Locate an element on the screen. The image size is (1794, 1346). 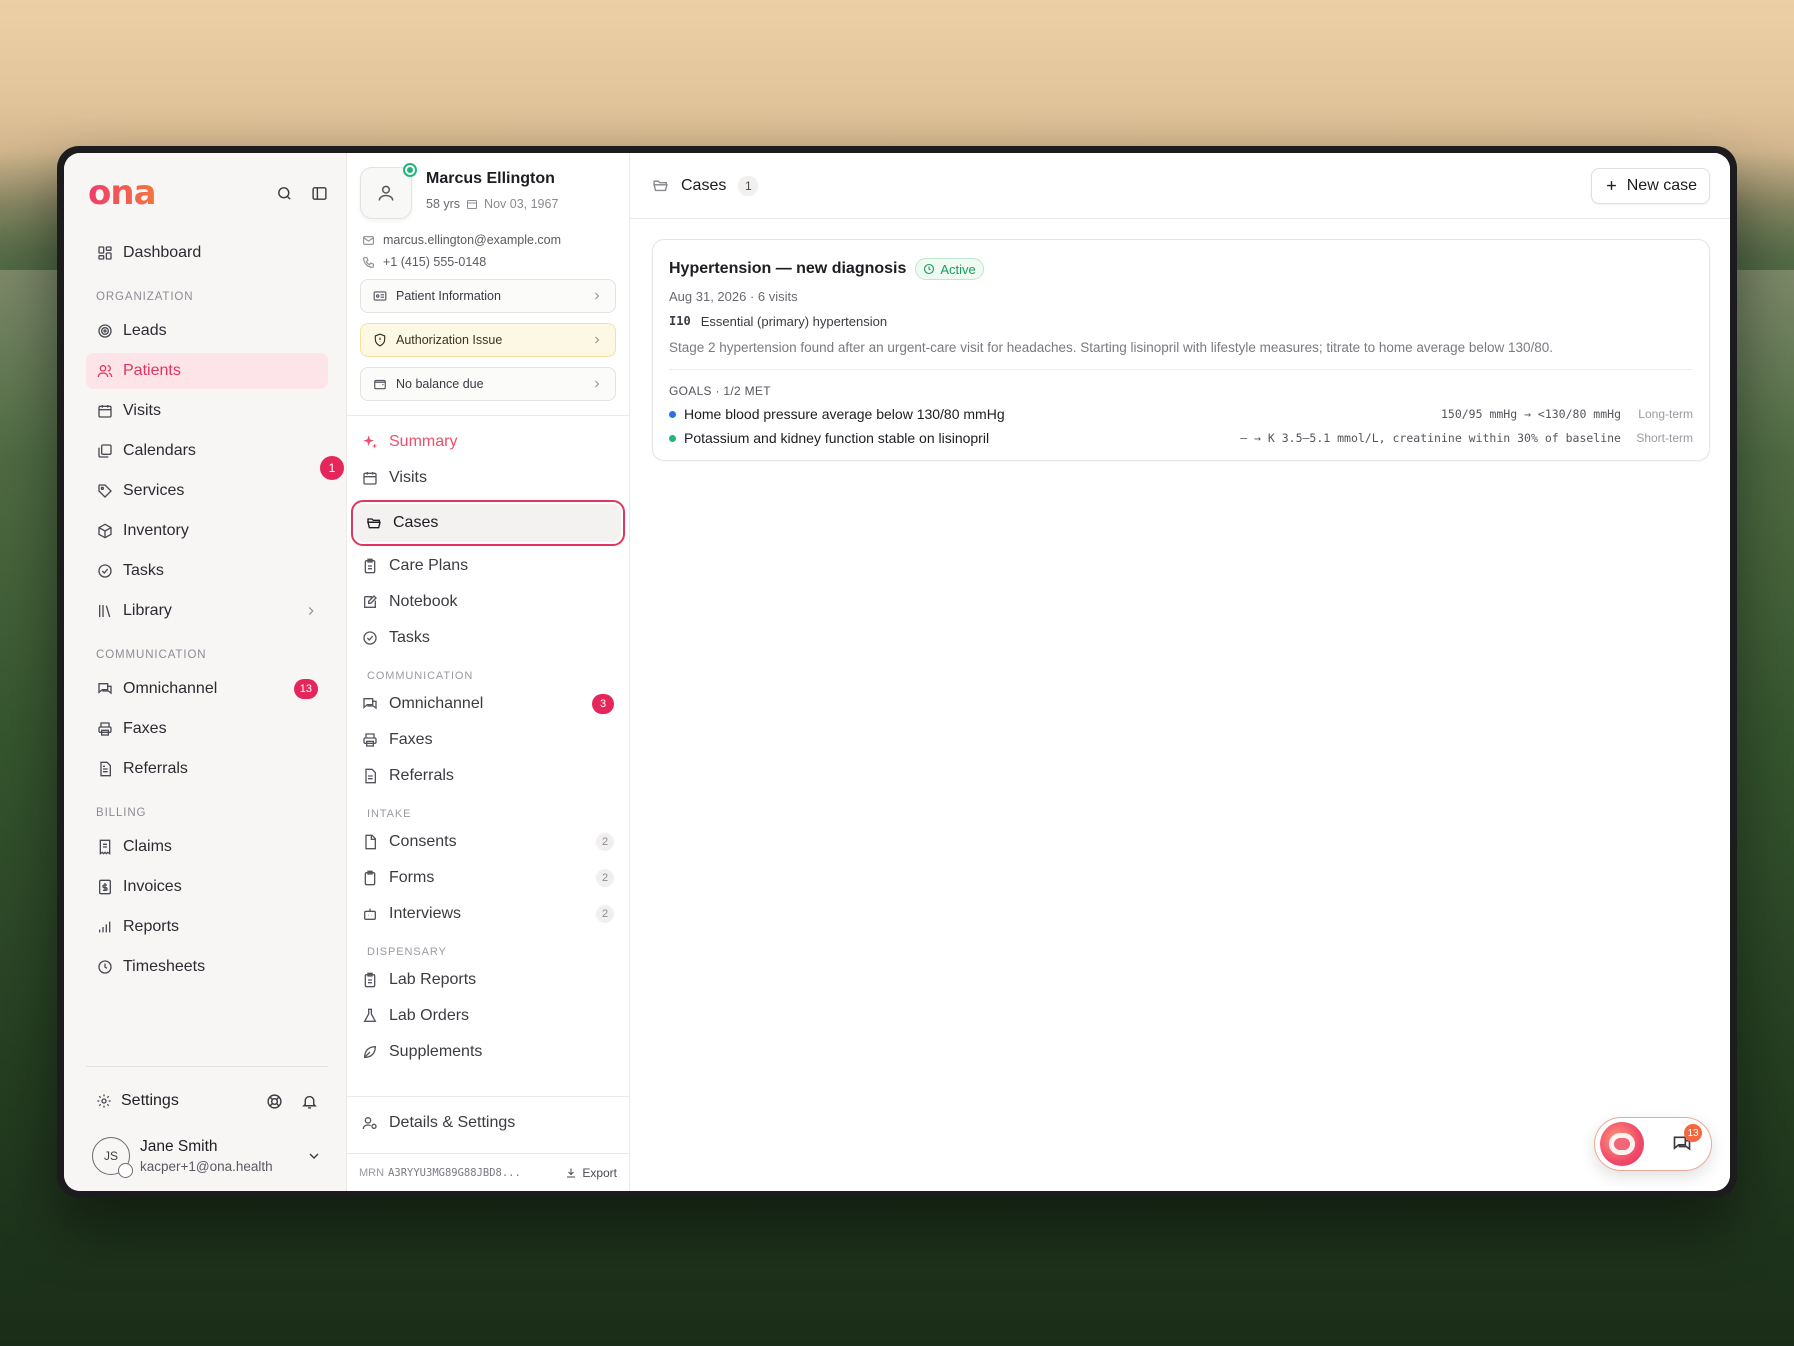
patient-tab-summary: Summary is located at coordinates (488, 442).